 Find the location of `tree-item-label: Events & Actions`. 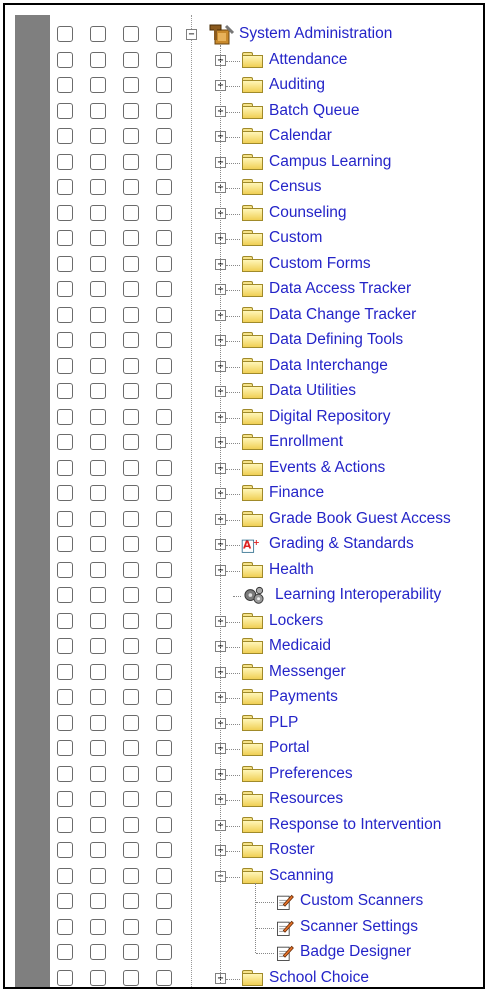

tree-item-label: Events & Actions is located at coordinates (327, 468).